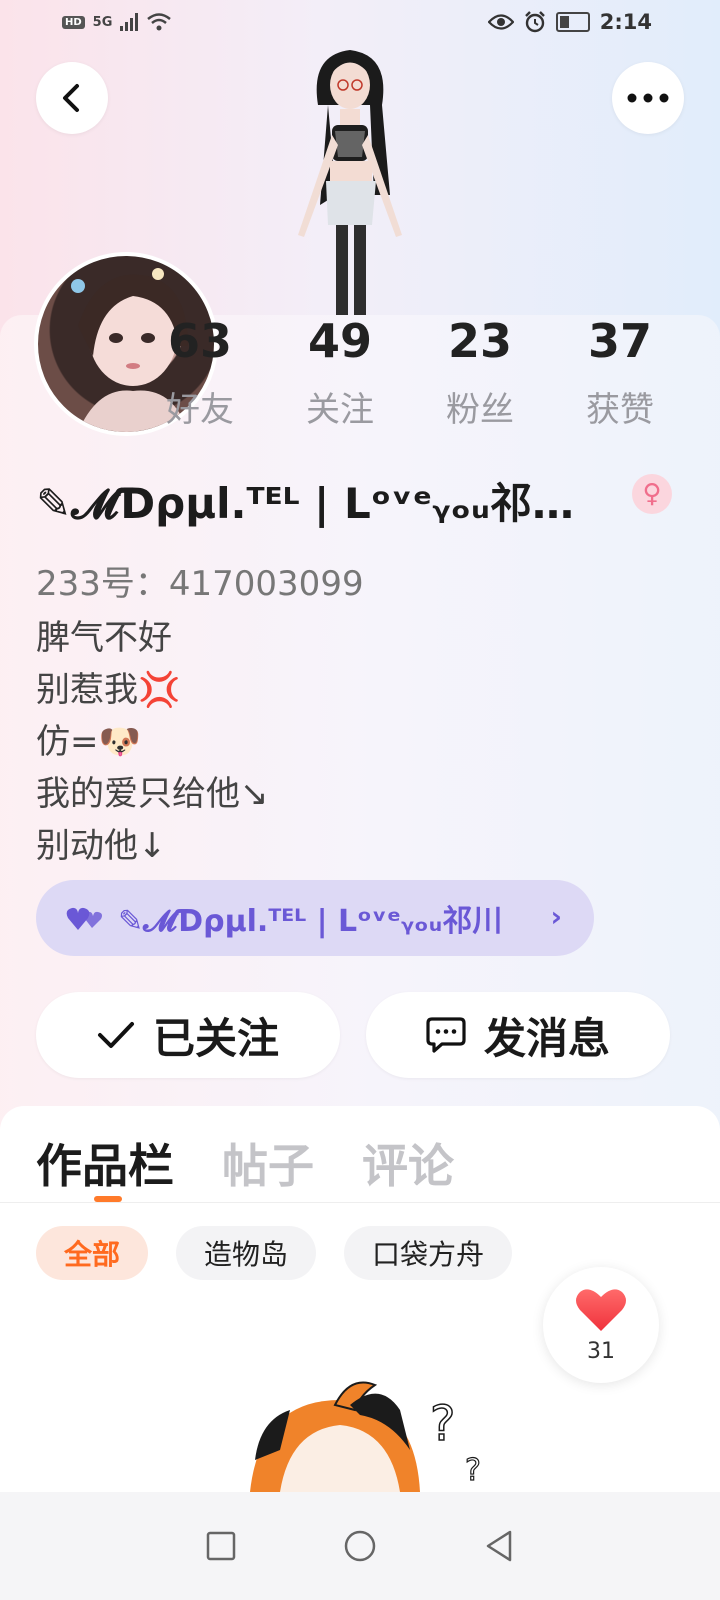 The image size is (720, 1600). I want to click on profile-stats: 63 好友 49 关注 23 粉丝 37 获赞, so click(410, 374).